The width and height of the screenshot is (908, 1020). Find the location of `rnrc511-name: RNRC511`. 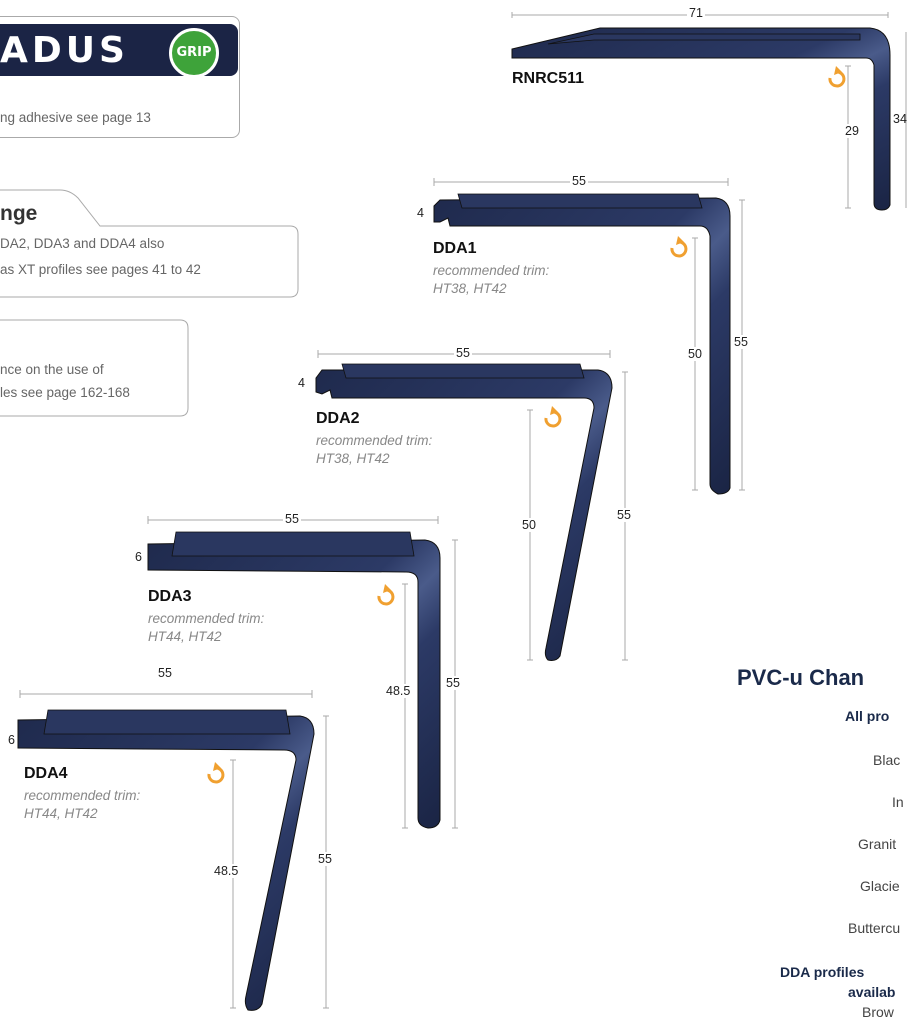

rnrc511-name: RNRC511 is located at coordinates (548, 78).